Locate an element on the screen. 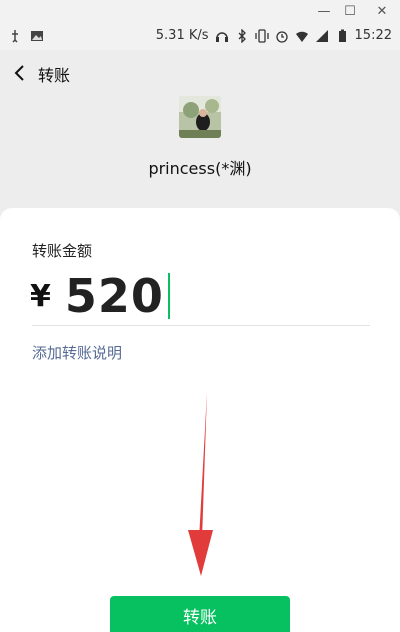 This screenshot has width=400, height=632. alarm-icon is located at coordinates (281, 36).